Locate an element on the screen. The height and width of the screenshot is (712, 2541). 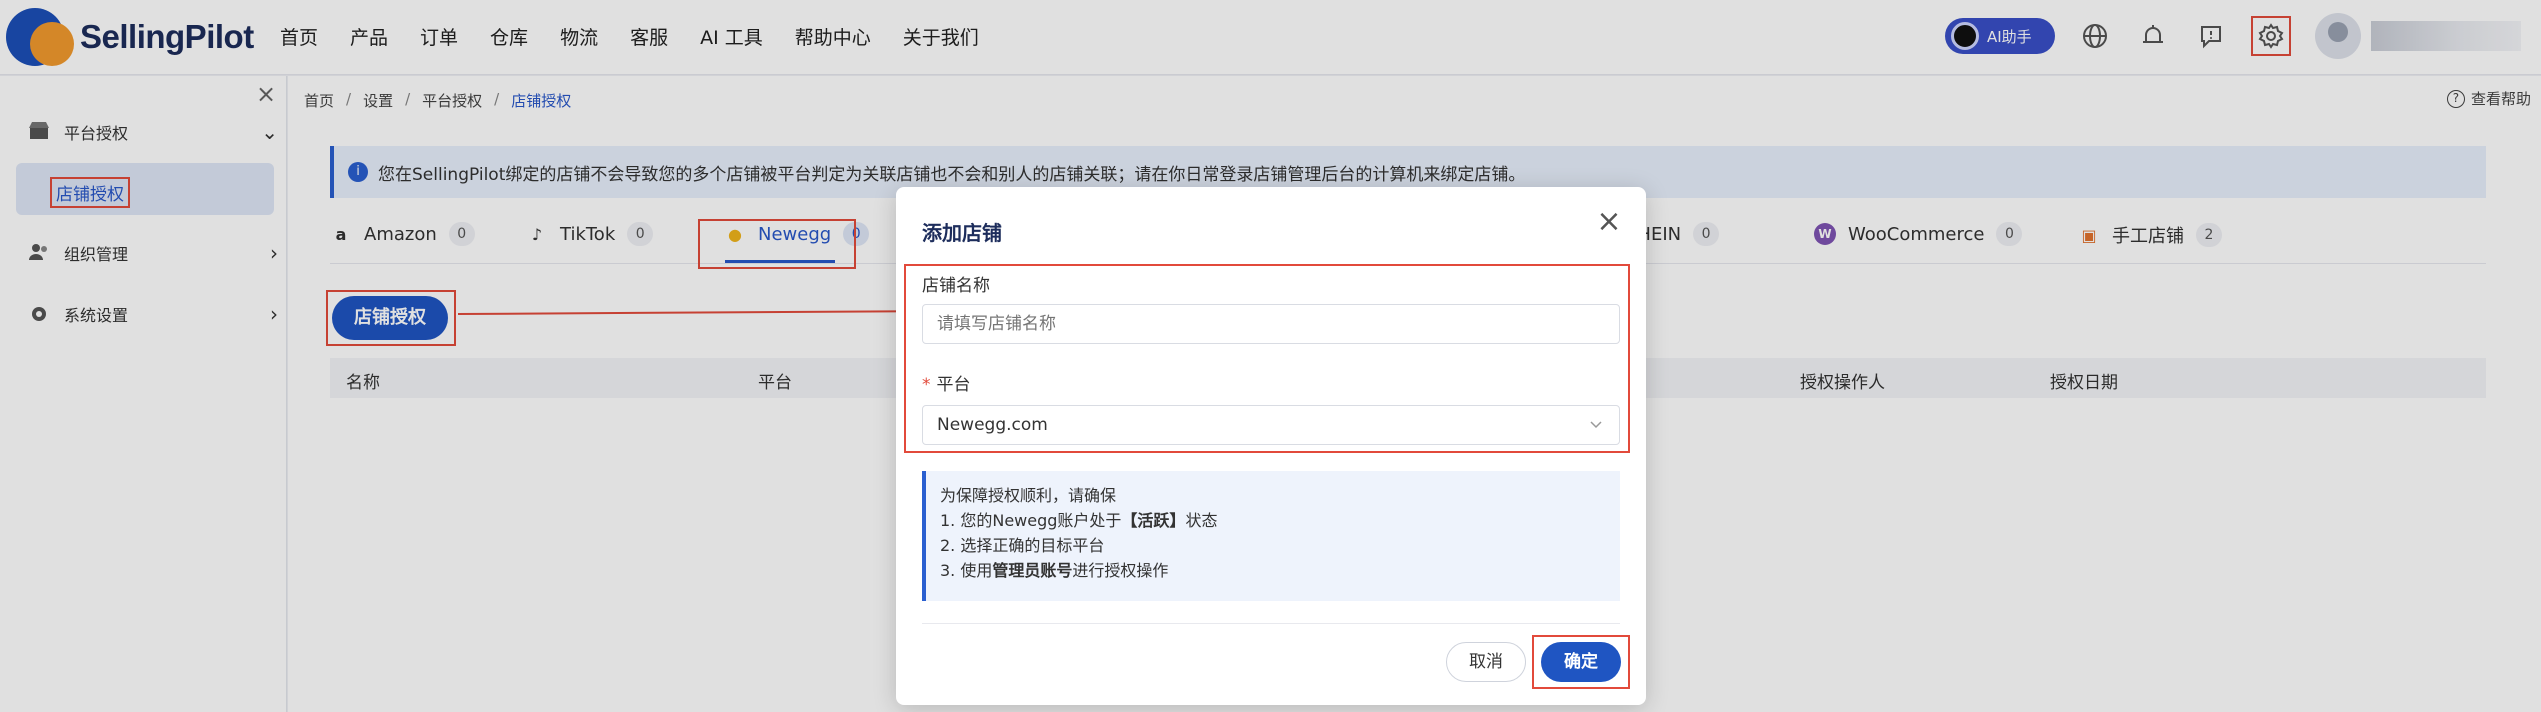
tip-line: 3. 使用管理员账号进行授权操作 is located at coordinates (1054, 570).